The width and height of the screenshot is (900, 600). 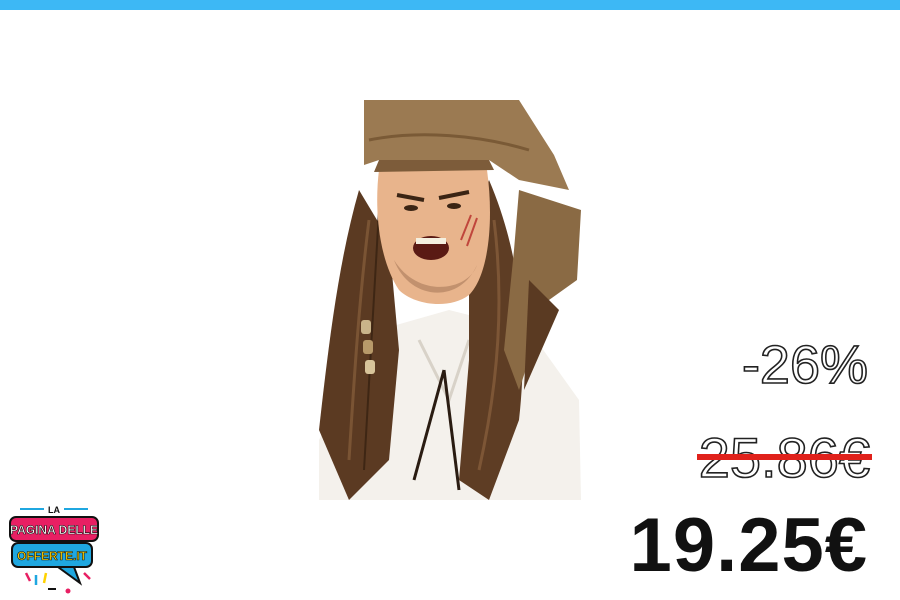 What do you see at coordinates (805, 365) in the screenshot?
I see `discount-percent: -26%` at bounding box center [805, 365].